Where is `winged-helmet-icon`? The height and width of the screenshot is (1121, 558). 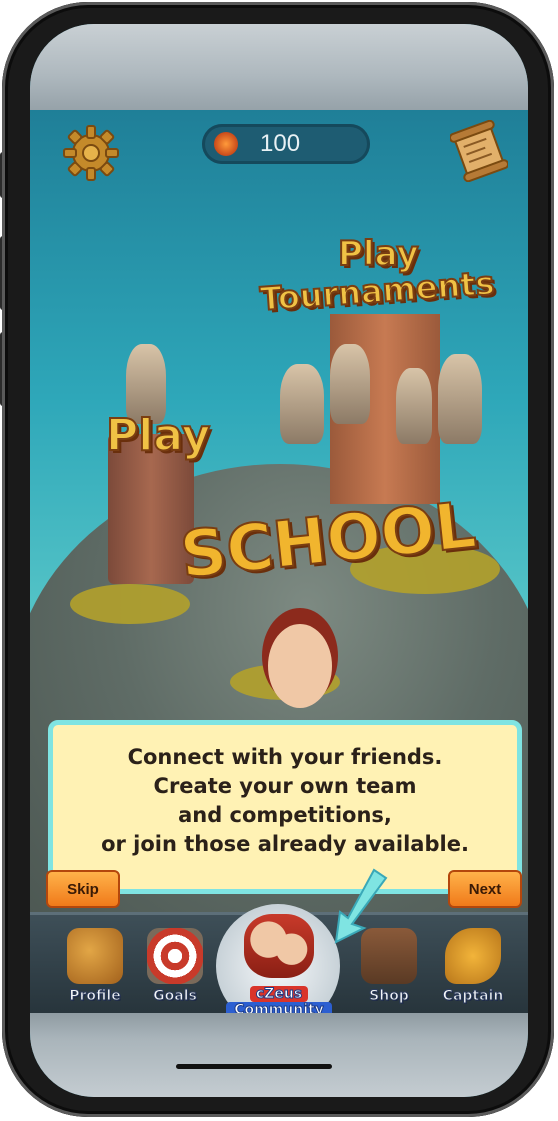 winged-helmet-icon is located at coordinates (473, 956).